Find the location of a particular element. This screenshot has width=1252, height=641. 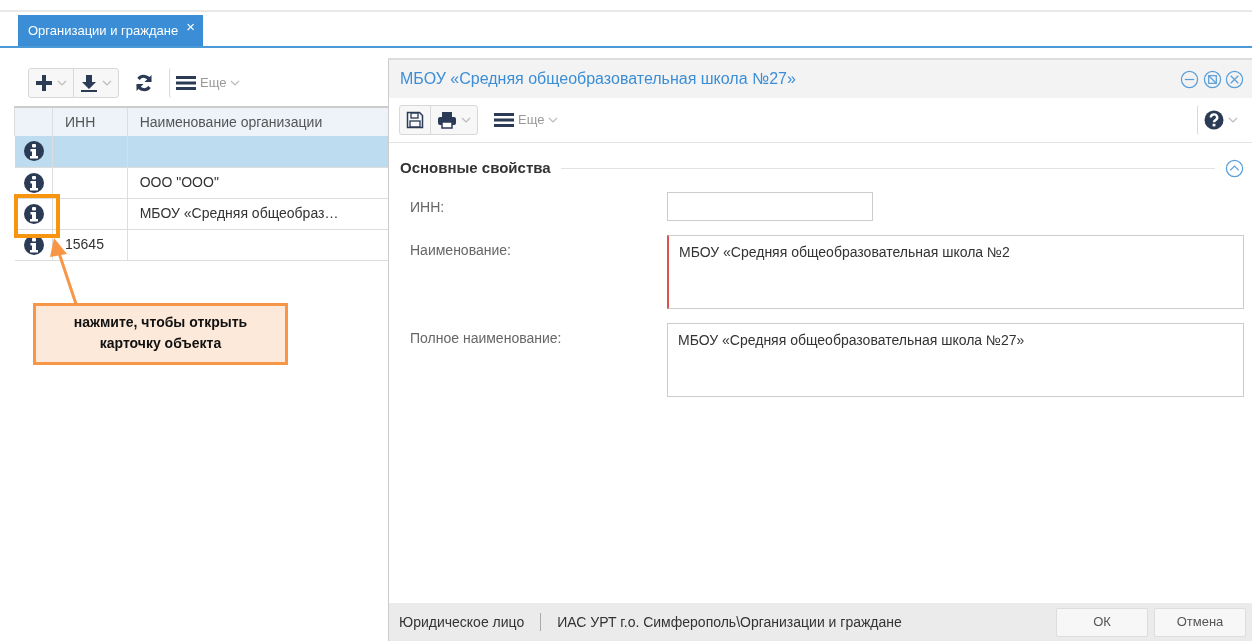

dialog-title: МБОУ «Средняя общеобразовательная школа №27» is located at coordinates (598, 79).